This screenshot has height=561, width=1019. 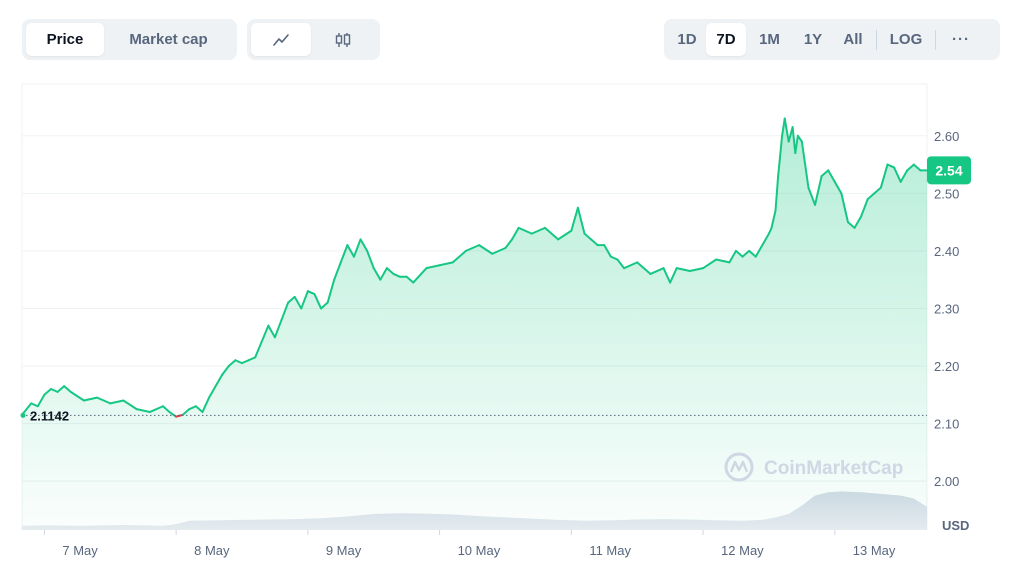 What do you see at coordinates (344, 550) in the screenshot?
I see `x-tick-label: 9 May` at bounding box center [344, 550].